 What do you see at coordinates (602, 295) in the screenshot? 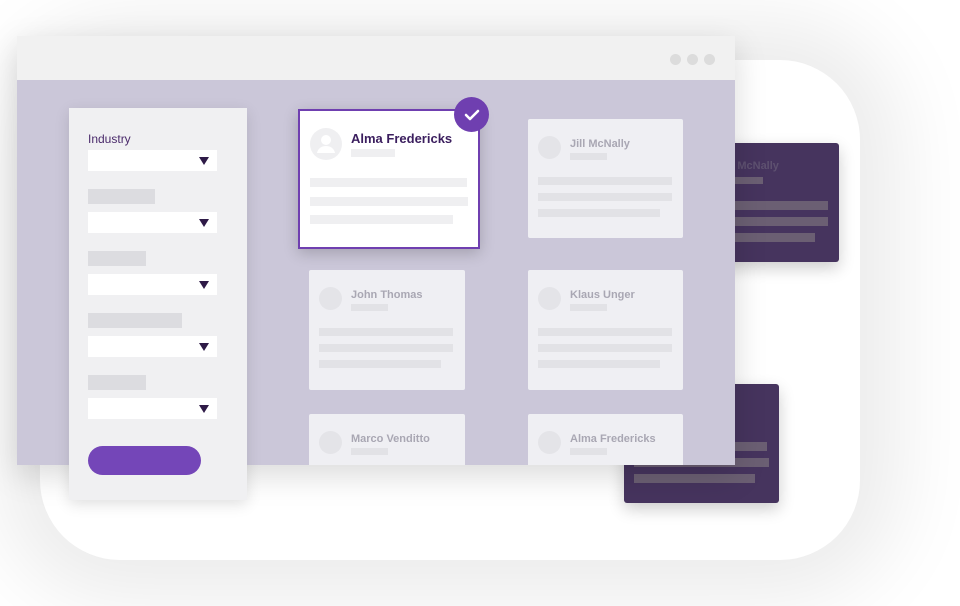
I see `card-name: Klaus Unger` at bounding box center [602, 295].